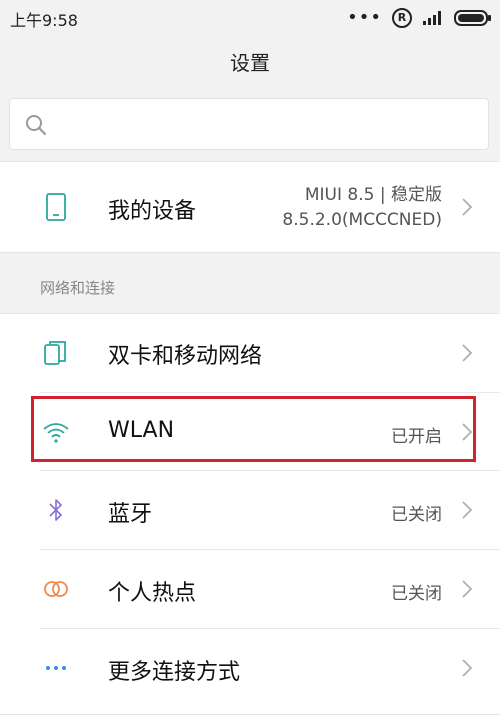  Describe the element at coordinates (250, 668) in the screenshot. I see `more-connections-row: 更多连接方式` at that location.